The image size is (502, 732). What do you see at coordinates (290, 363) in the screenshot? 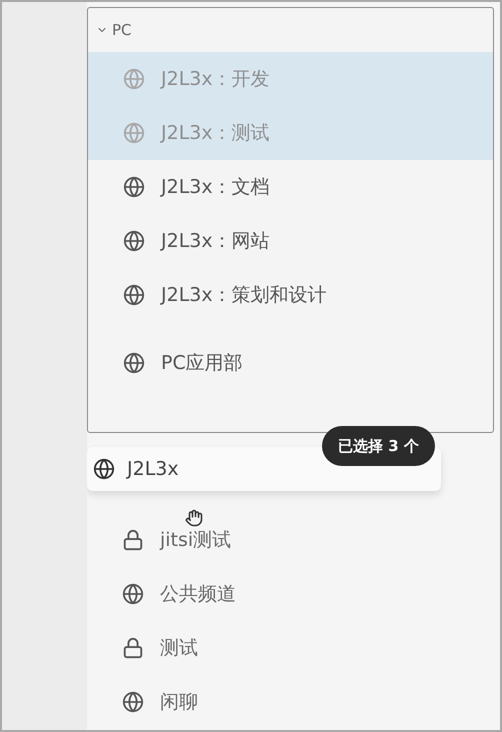
I see `channel-item: PC应用部` at bounding box center [290, 363].